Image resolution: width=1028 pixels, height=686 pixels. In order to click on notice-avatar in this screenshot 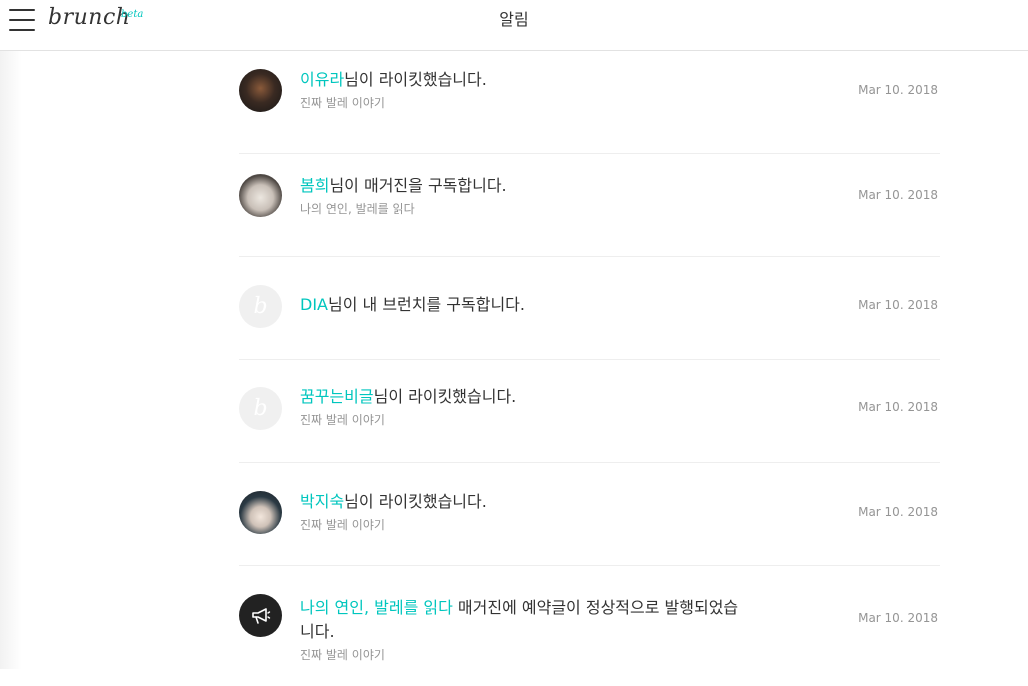, I will do `click(260, 615)`.